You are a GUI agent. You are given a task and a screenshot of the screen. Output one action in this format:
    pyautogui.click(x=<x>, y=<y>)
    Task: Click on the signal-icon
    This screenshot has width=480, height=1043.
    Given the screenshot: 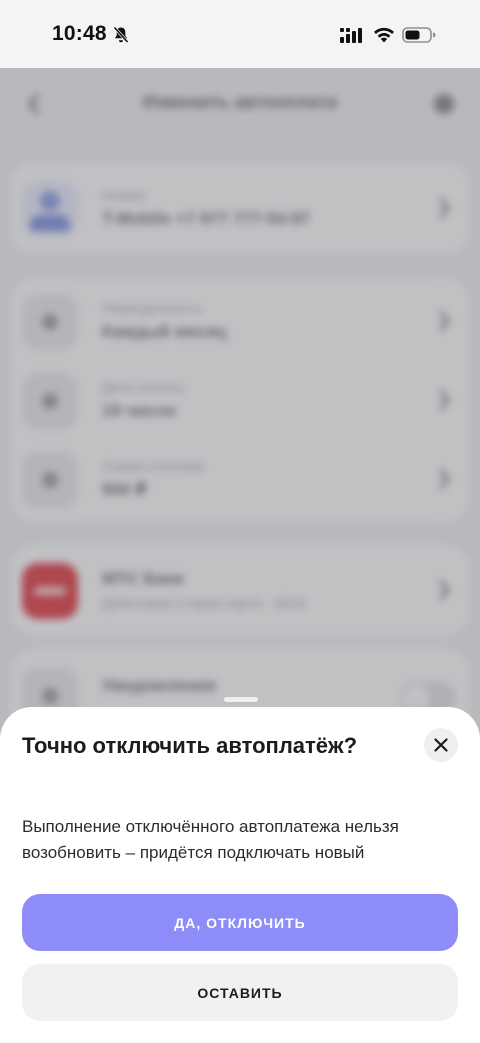 What is the action you would take?
    pyautogui.click(x=351, y=35)
    